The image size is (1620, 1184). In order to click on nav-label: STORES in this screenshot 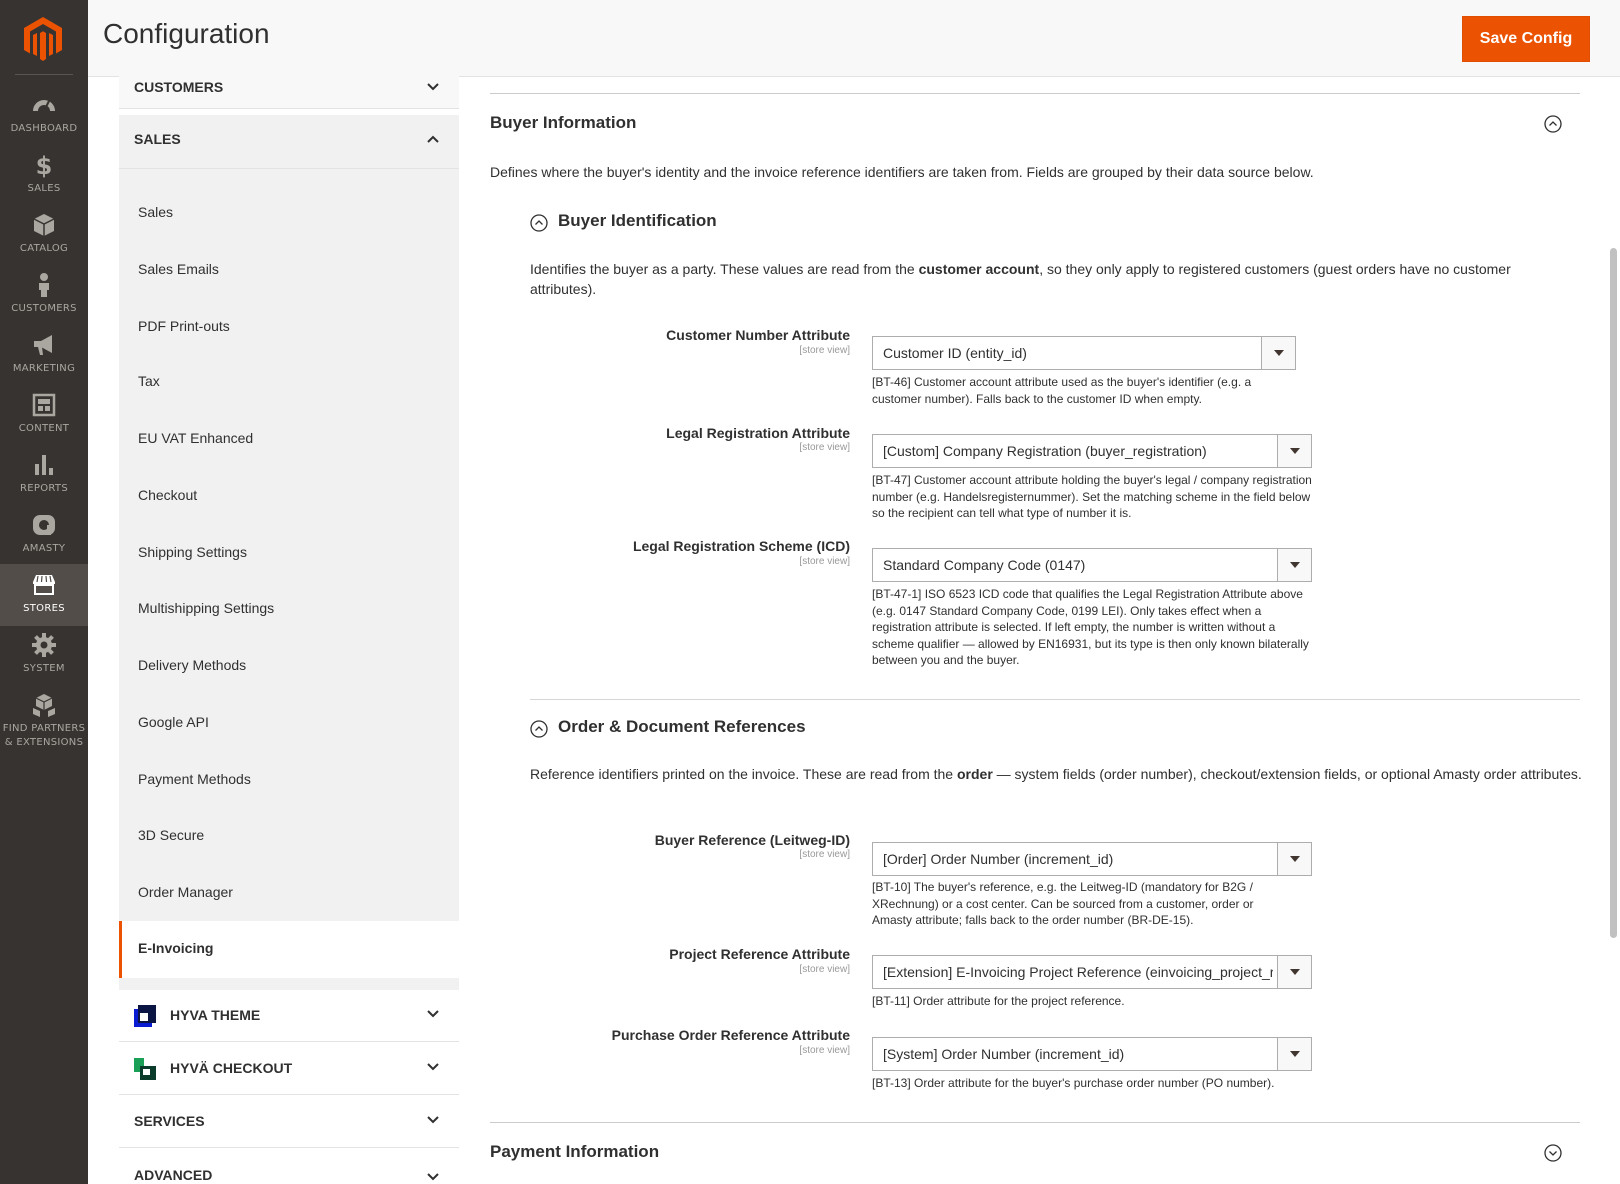, I will do `click(44, 608)`.